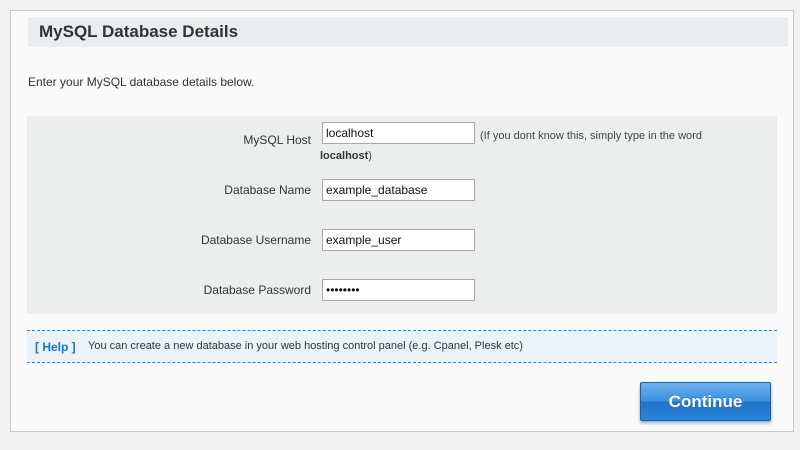 The height and width of the screenshot is (450, 800). What do you see at coordinates (398, 290) in the screenshot?
I see `database-password-input` at bounding box center [398, 290].